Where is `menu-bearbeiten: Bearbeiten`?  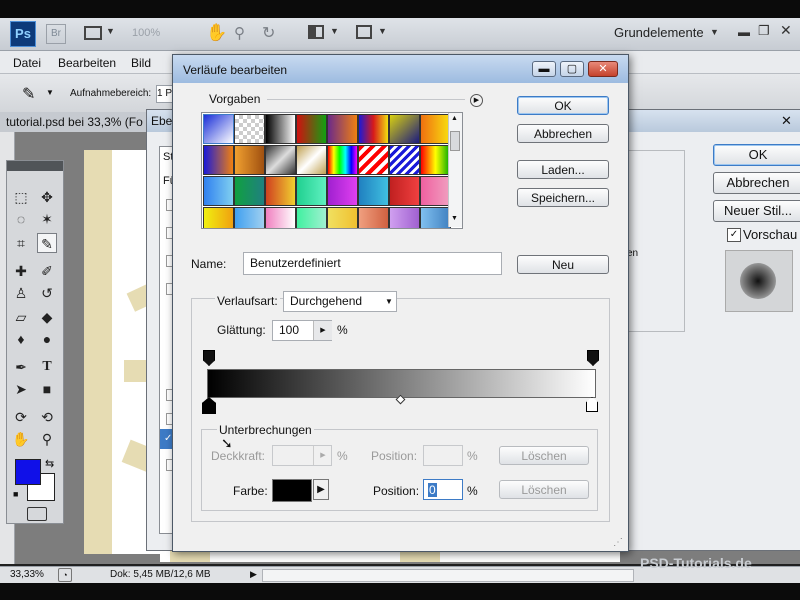
menu-bearbeiten: Bearbeiten is located at coordinates (87, 63).